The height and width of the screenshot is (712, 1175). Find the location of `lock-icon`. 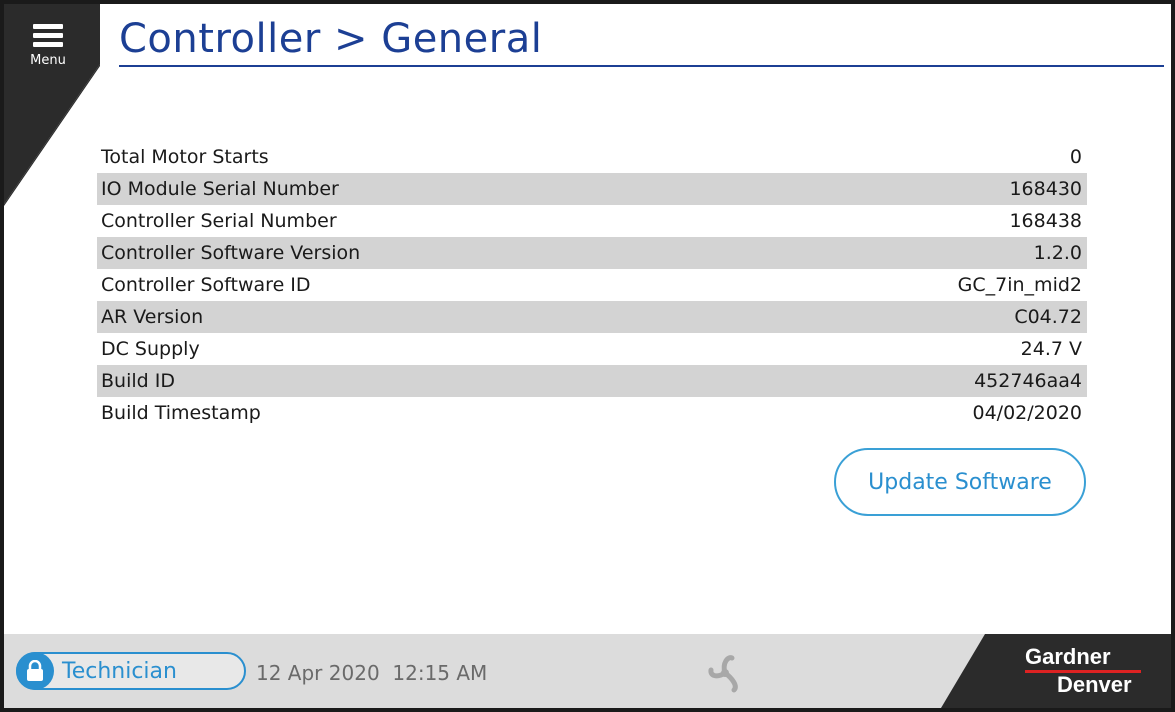

lock-icon is located at coordinates (35, 671).